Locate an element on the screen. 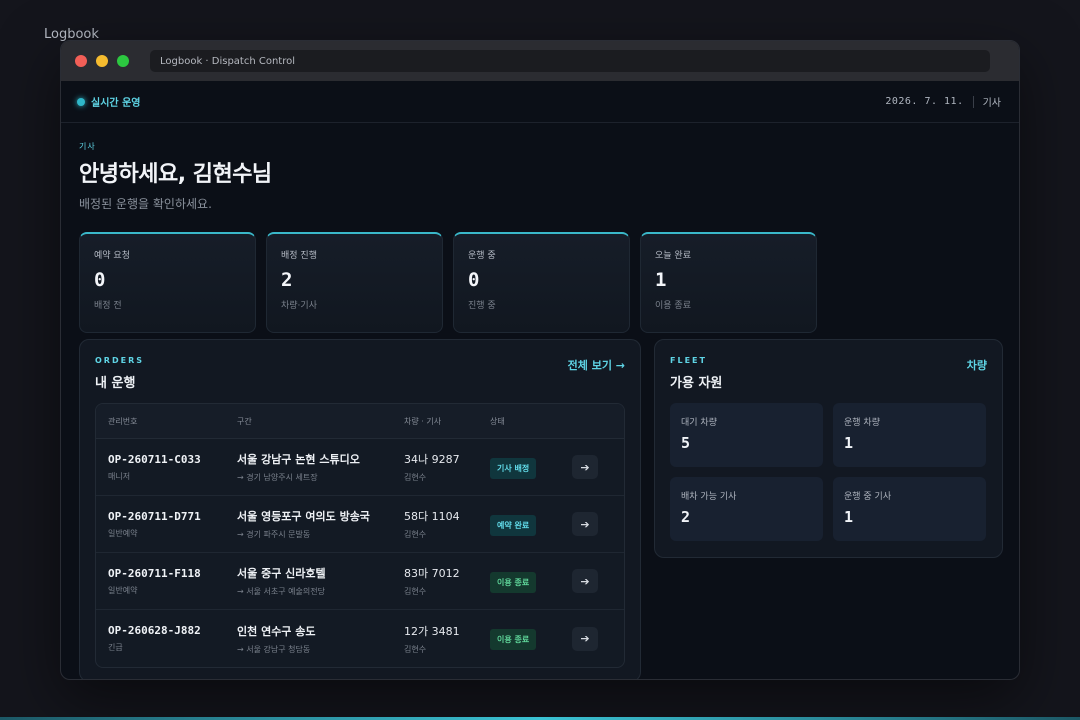 The height and width of the screenshot is (720, 1080). stat-label: 배정 진행 is located at coordinates (299, 256).